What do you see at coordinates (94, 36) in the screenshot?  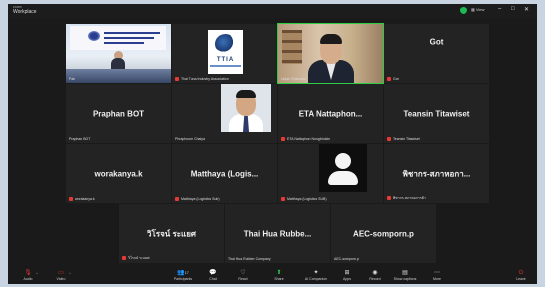 I see `logo-icon` at bounding box center [94, 36].